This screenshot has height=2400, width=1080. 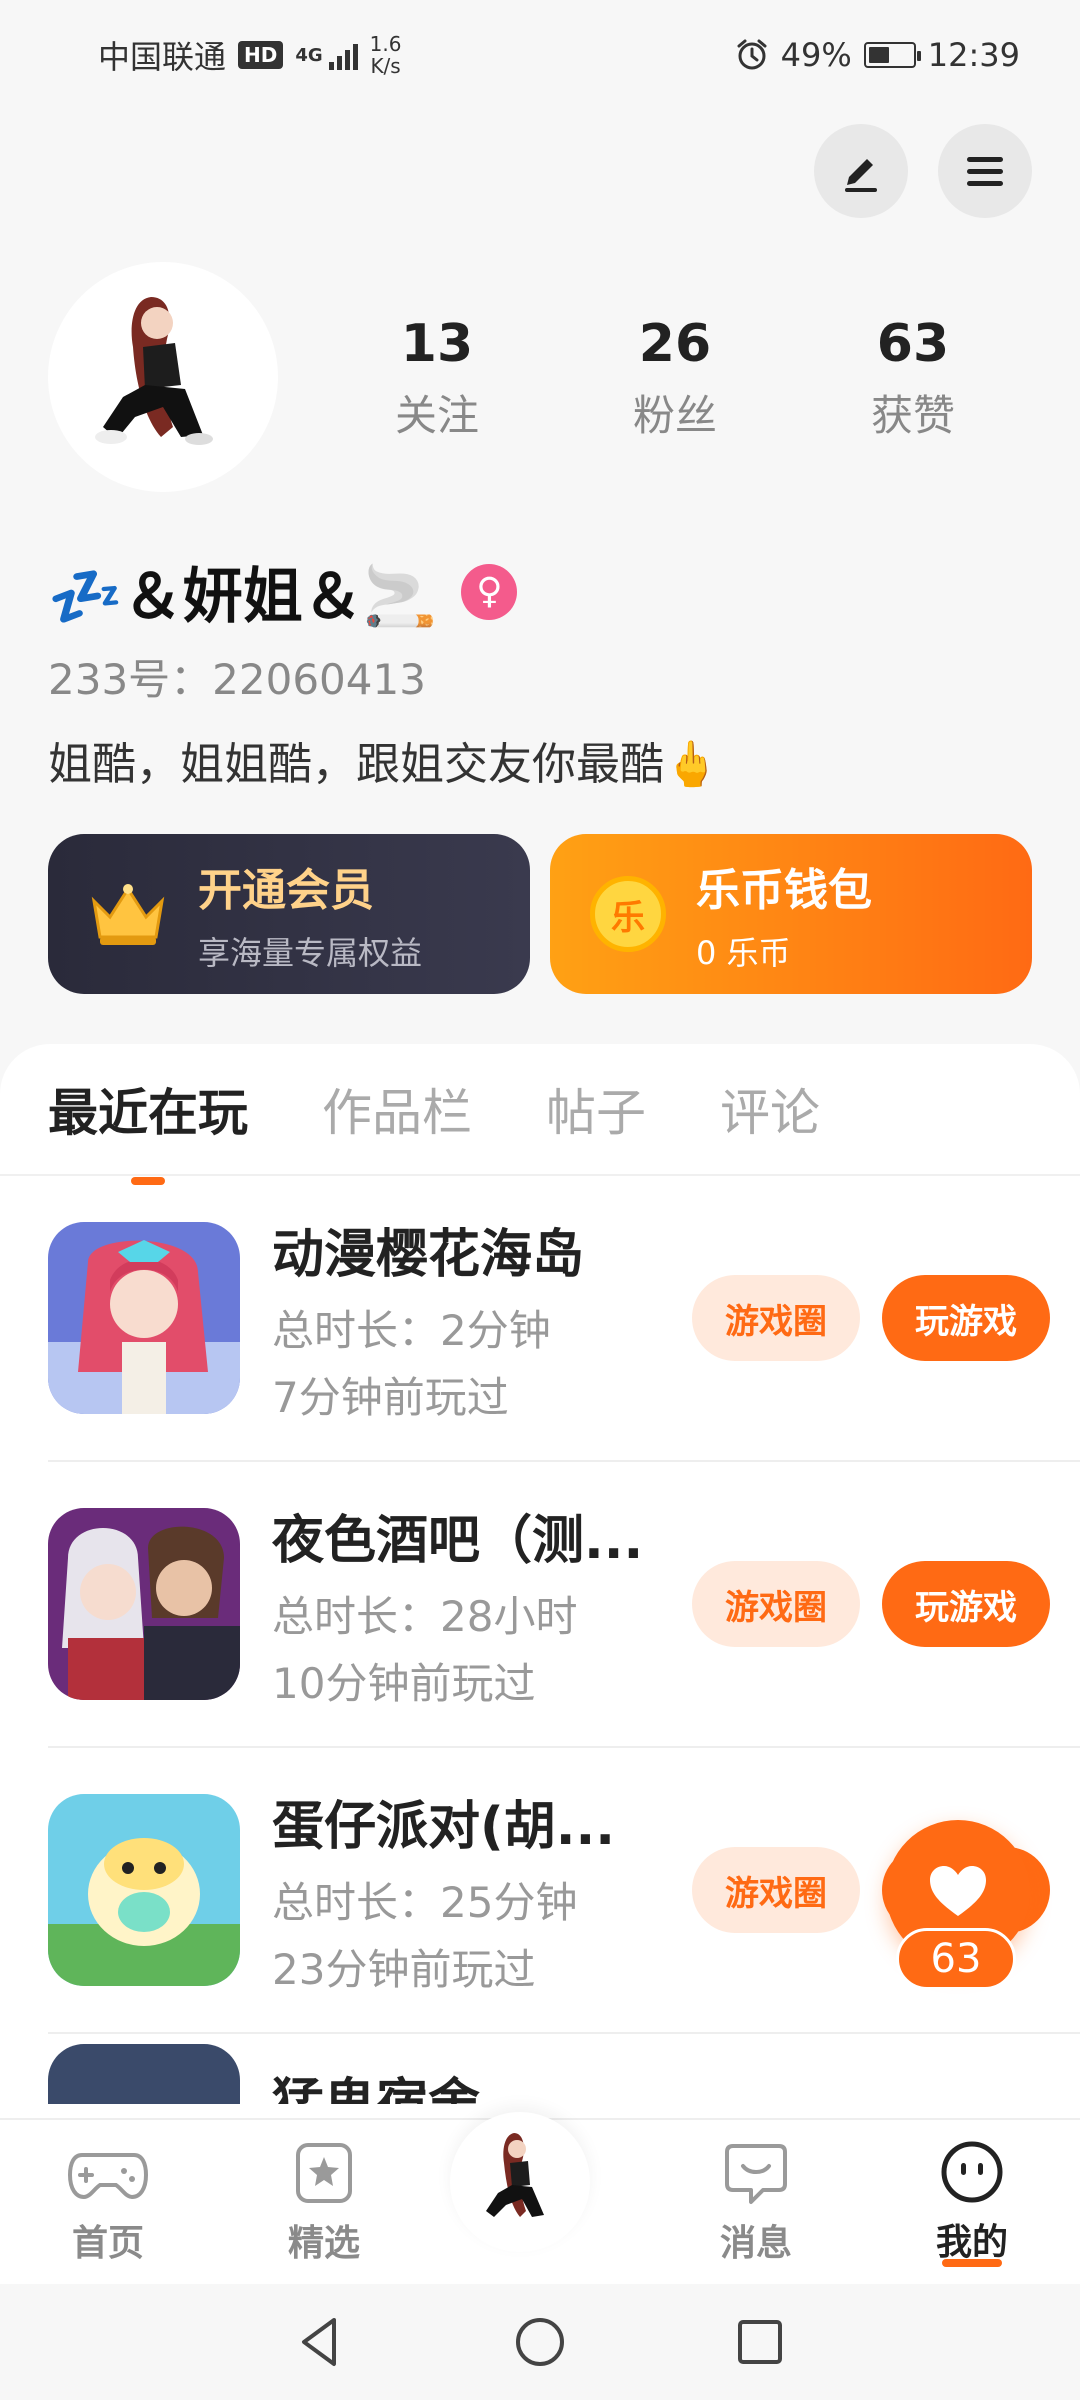 What do you see at coordinates (892, 55) in the screenshot?
I see `battery-icon` at bounding box center [892, 55].